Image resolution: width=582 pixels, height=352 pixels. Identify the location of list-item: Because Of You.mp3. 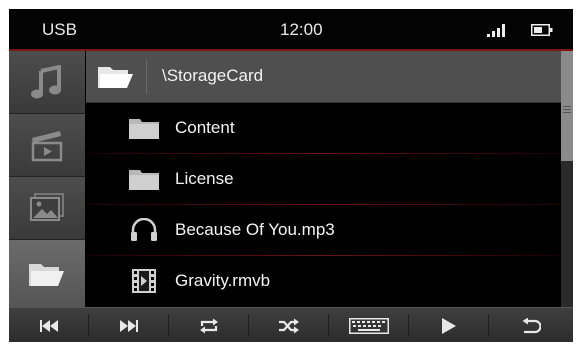
(323, 230).